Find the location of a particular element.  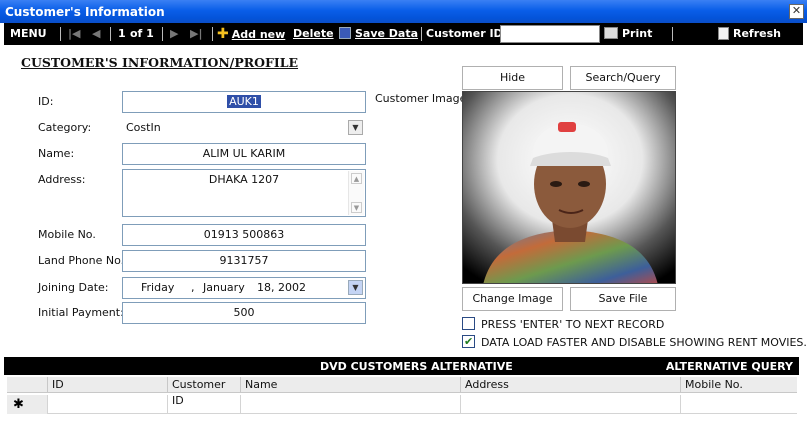

table-row: ✱ is located at coordinates (402, 404).